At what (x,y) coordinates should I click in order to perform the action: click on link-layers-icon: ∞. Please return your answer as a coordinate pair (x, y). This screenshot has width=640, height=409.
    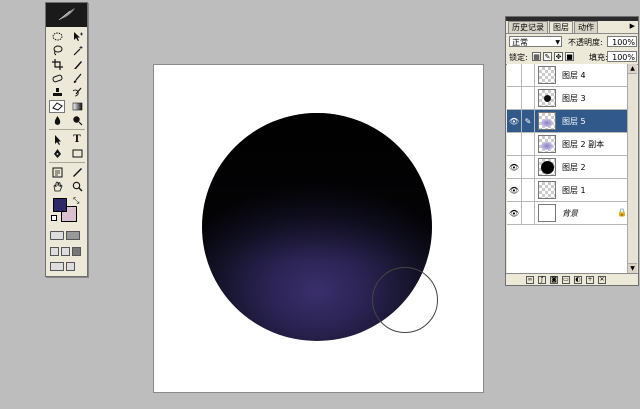
    Looking at the image, I should click on (530, 279).